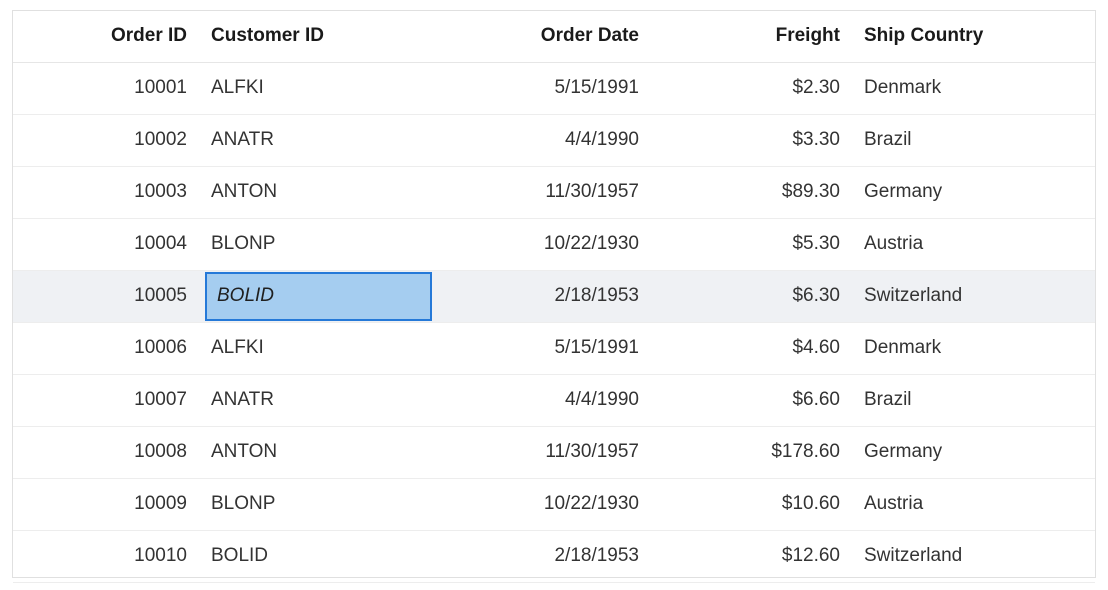  I want to click on column-header-order-date: Order Date, so click(544, 37).